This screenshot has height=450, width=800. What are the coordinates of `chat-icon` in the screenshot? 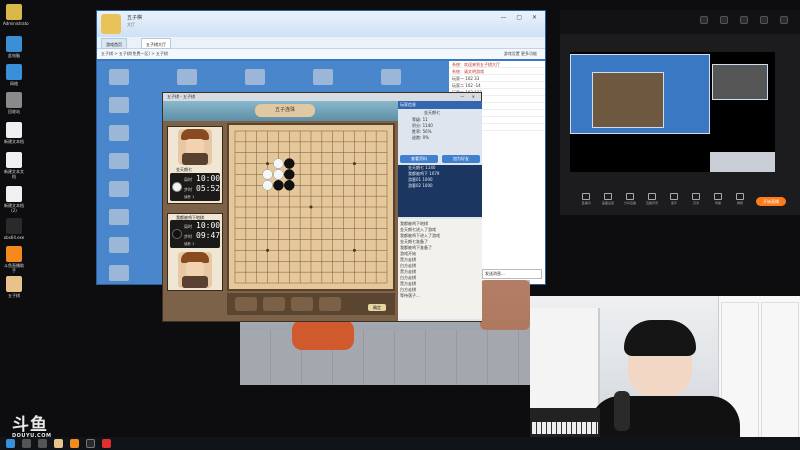 It's located at (724, 20).